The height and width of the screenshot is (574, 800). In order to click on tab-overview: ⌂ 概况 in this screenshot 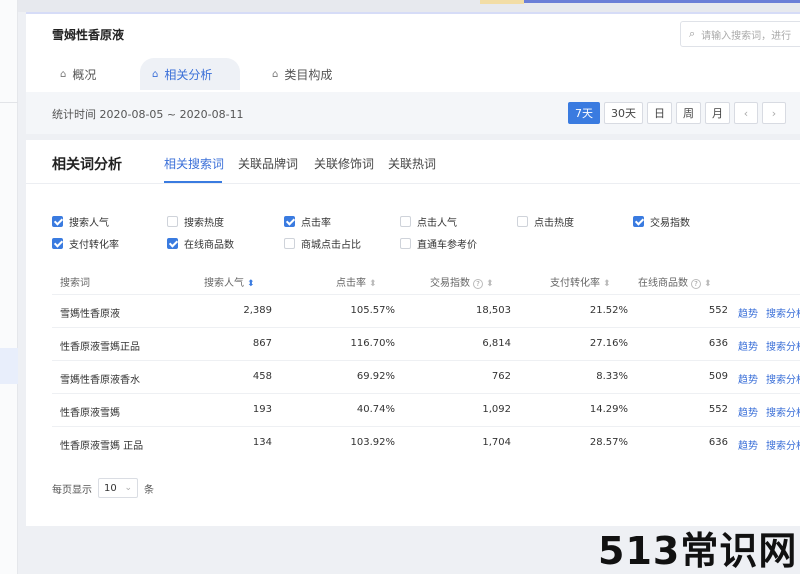, I will do `click(78, 74)`.